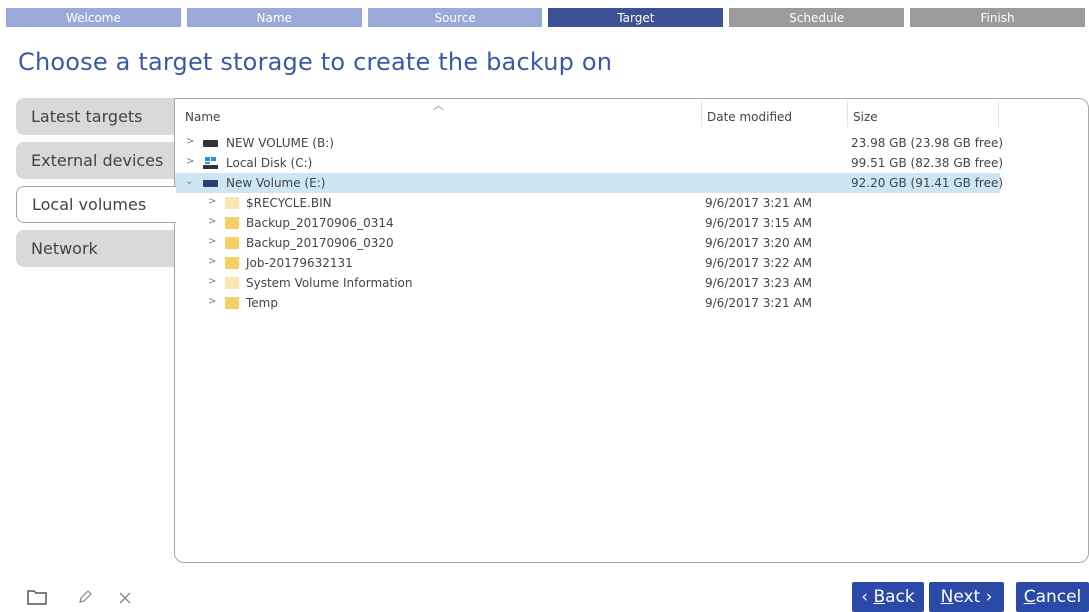 The width and height of the screenshot is (1089, 612). Describe the element at coordinates (269, 163) in the screenshot. I see `row-name: Local Disk (C:)` at that location.